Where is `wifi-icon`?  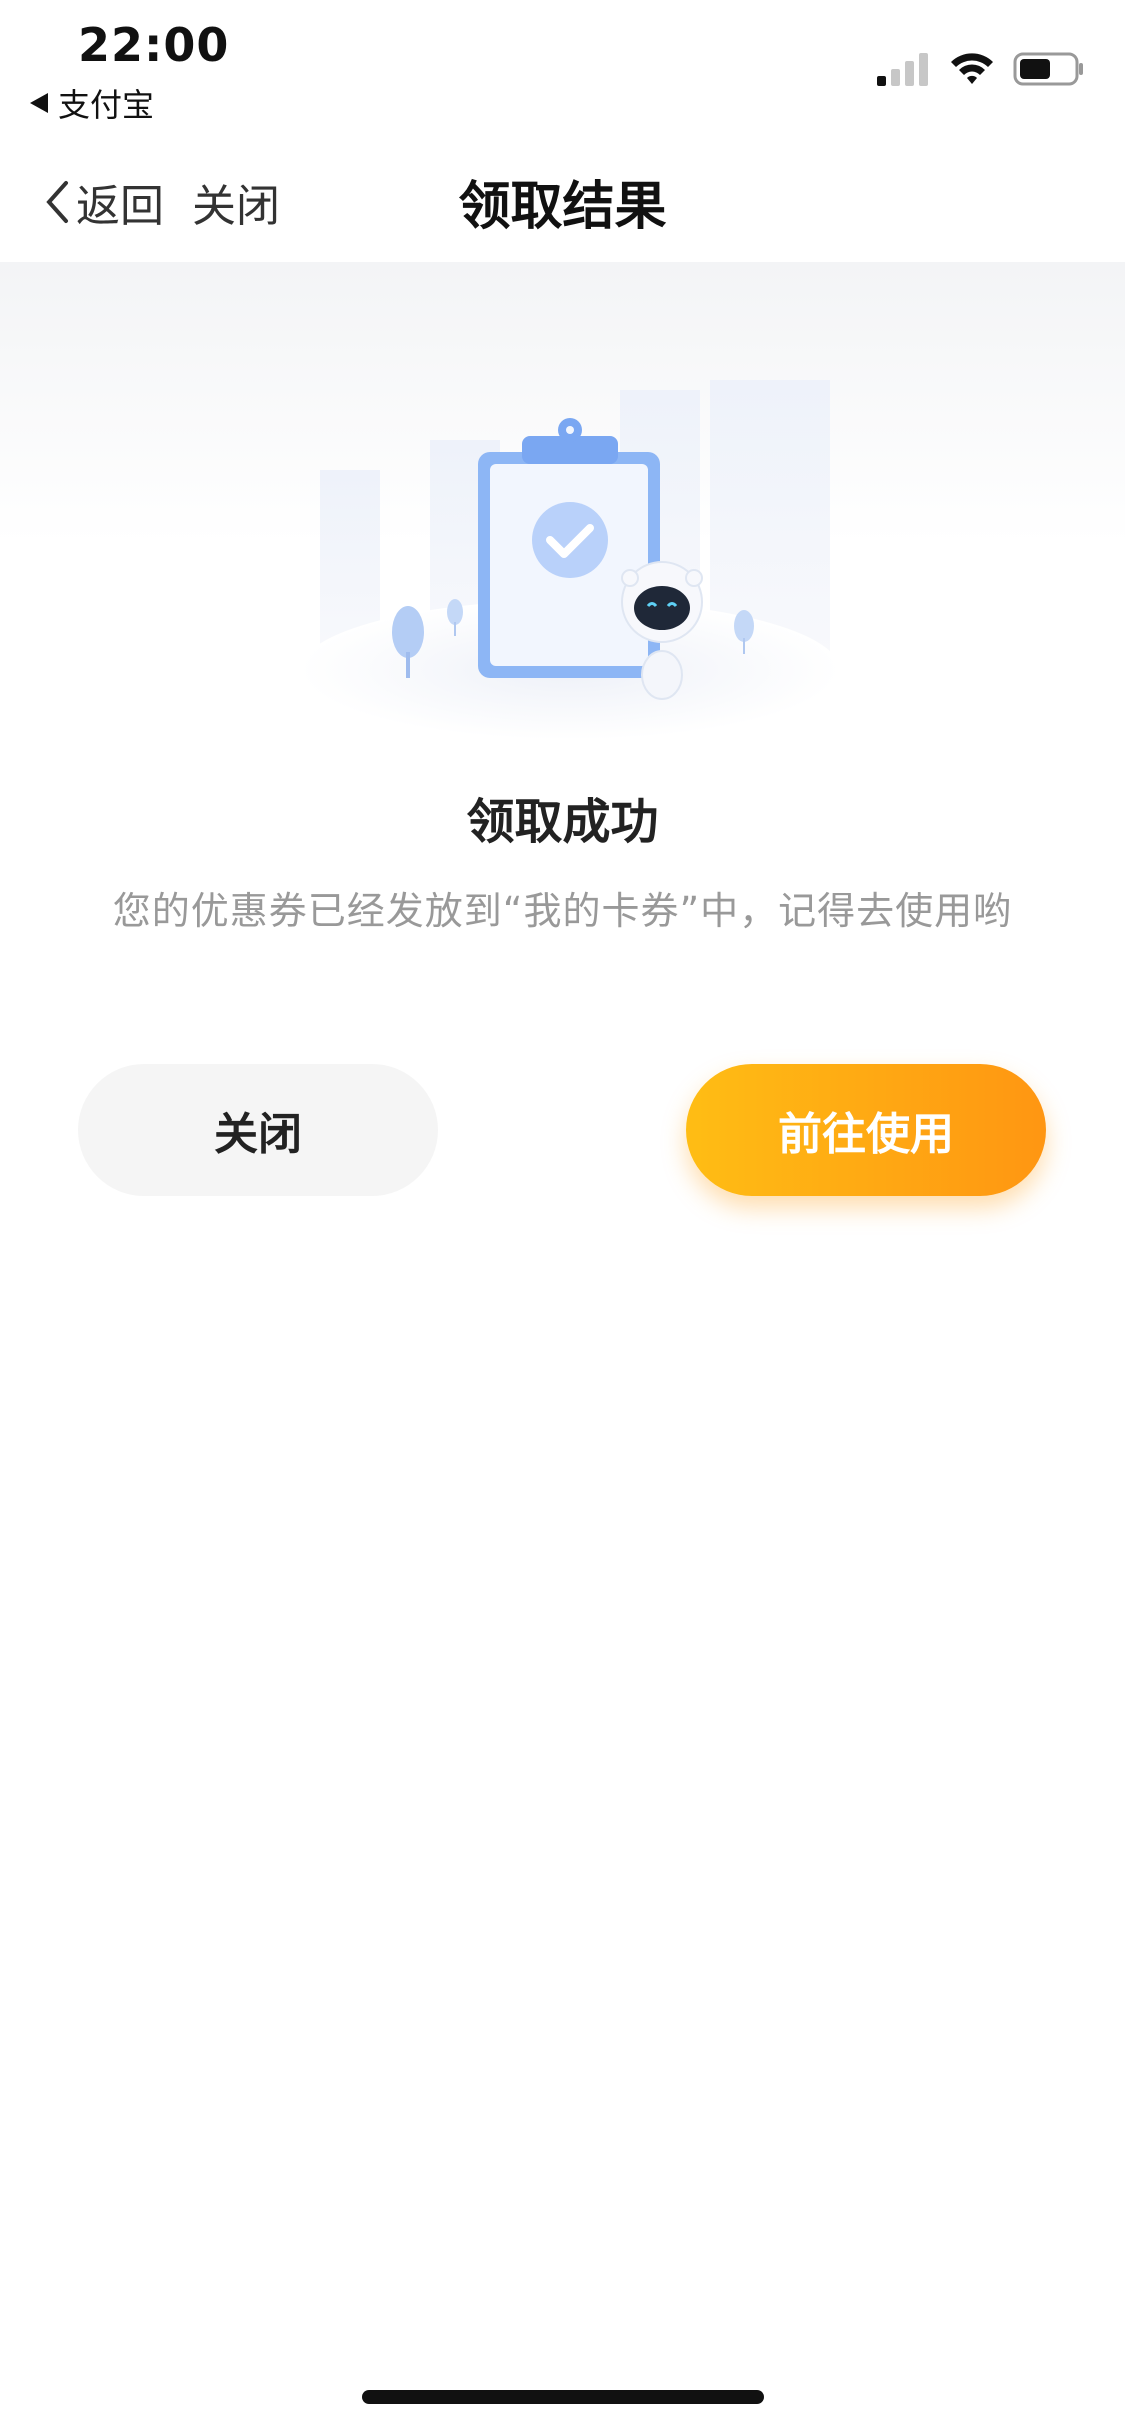 wifi-icon is located at coordinates (972, 68).